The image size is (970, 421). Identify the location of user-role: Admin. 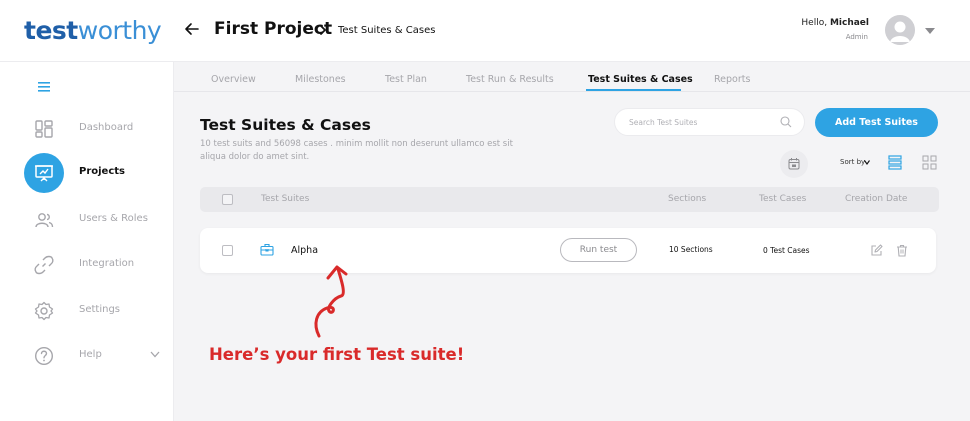
(856, 37).